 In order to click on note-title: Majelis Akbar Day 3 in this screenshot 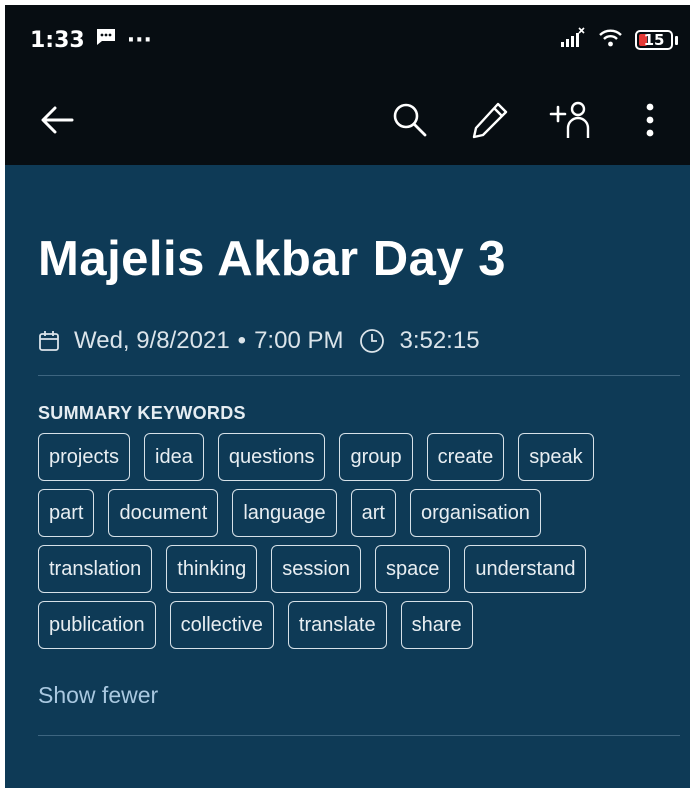, I will do `click(272, 259)`.